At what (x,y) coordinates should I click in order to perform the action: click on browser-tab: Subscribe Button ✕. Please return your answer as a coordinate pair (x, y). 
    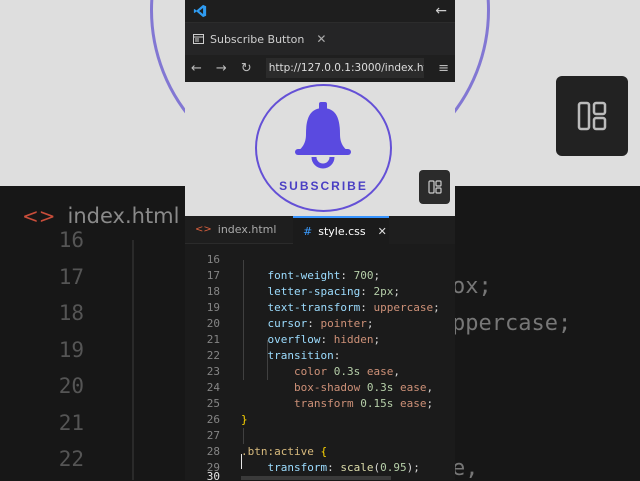
    Looking at the image, I should click on (320, 38).